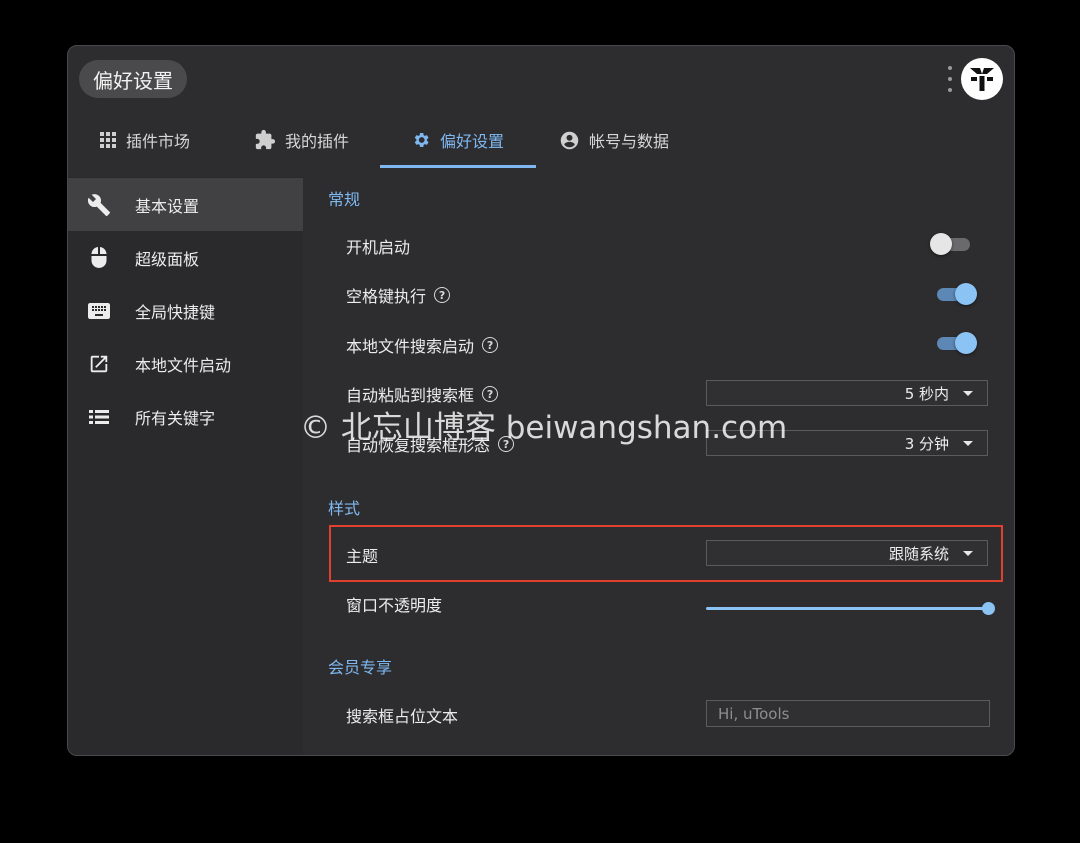  What do you see at coordinates (421, 140) in the screenshot?
I see `gear-icon` at bounding box center [421, 140].